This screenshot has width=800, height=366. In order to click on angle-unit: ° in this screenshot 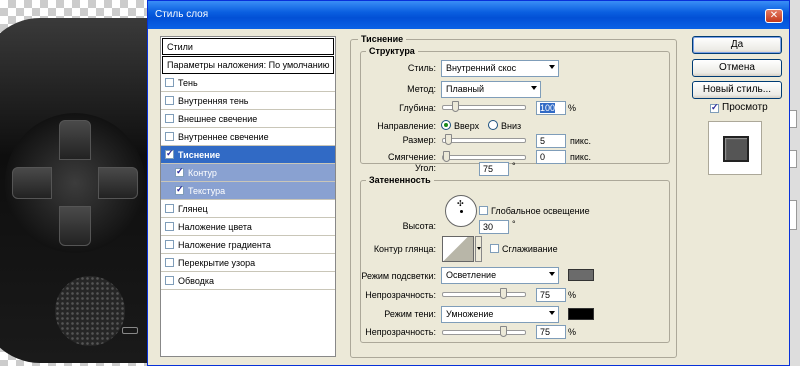, I will do `click(514, 166)`.